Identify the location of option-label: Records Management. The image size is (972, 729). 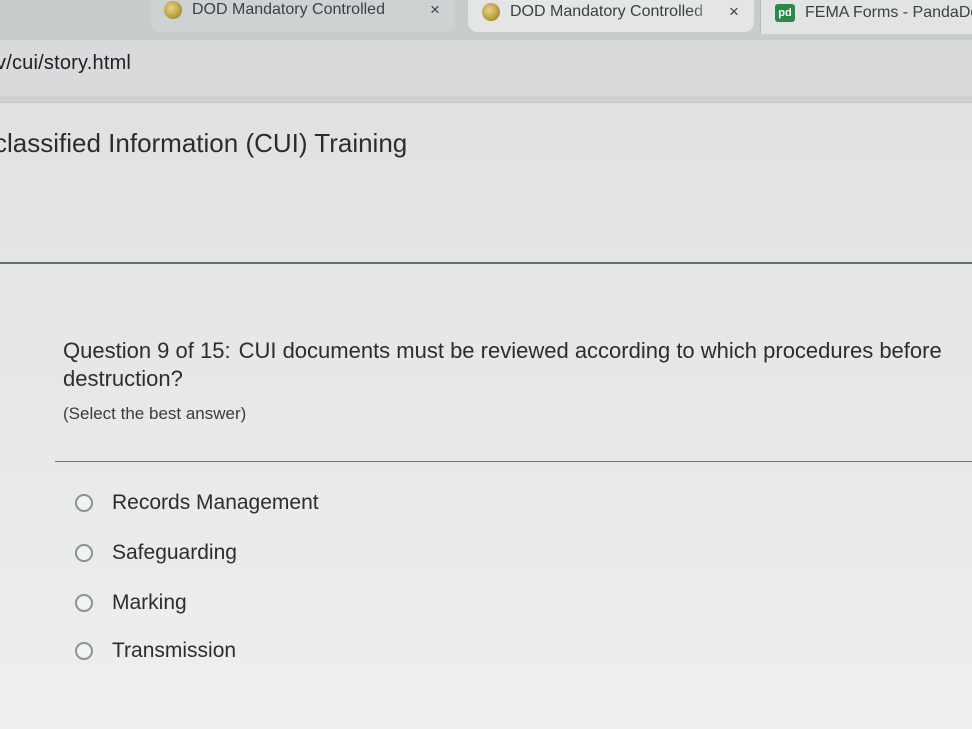
(215, 503).